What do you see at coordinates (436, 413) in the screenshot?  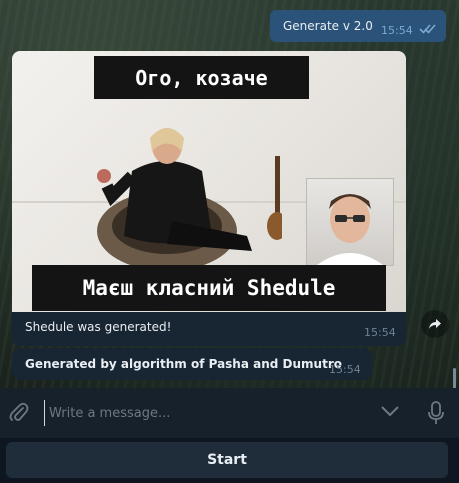 I see `microphone-icon` at bounding box center [436, 413].